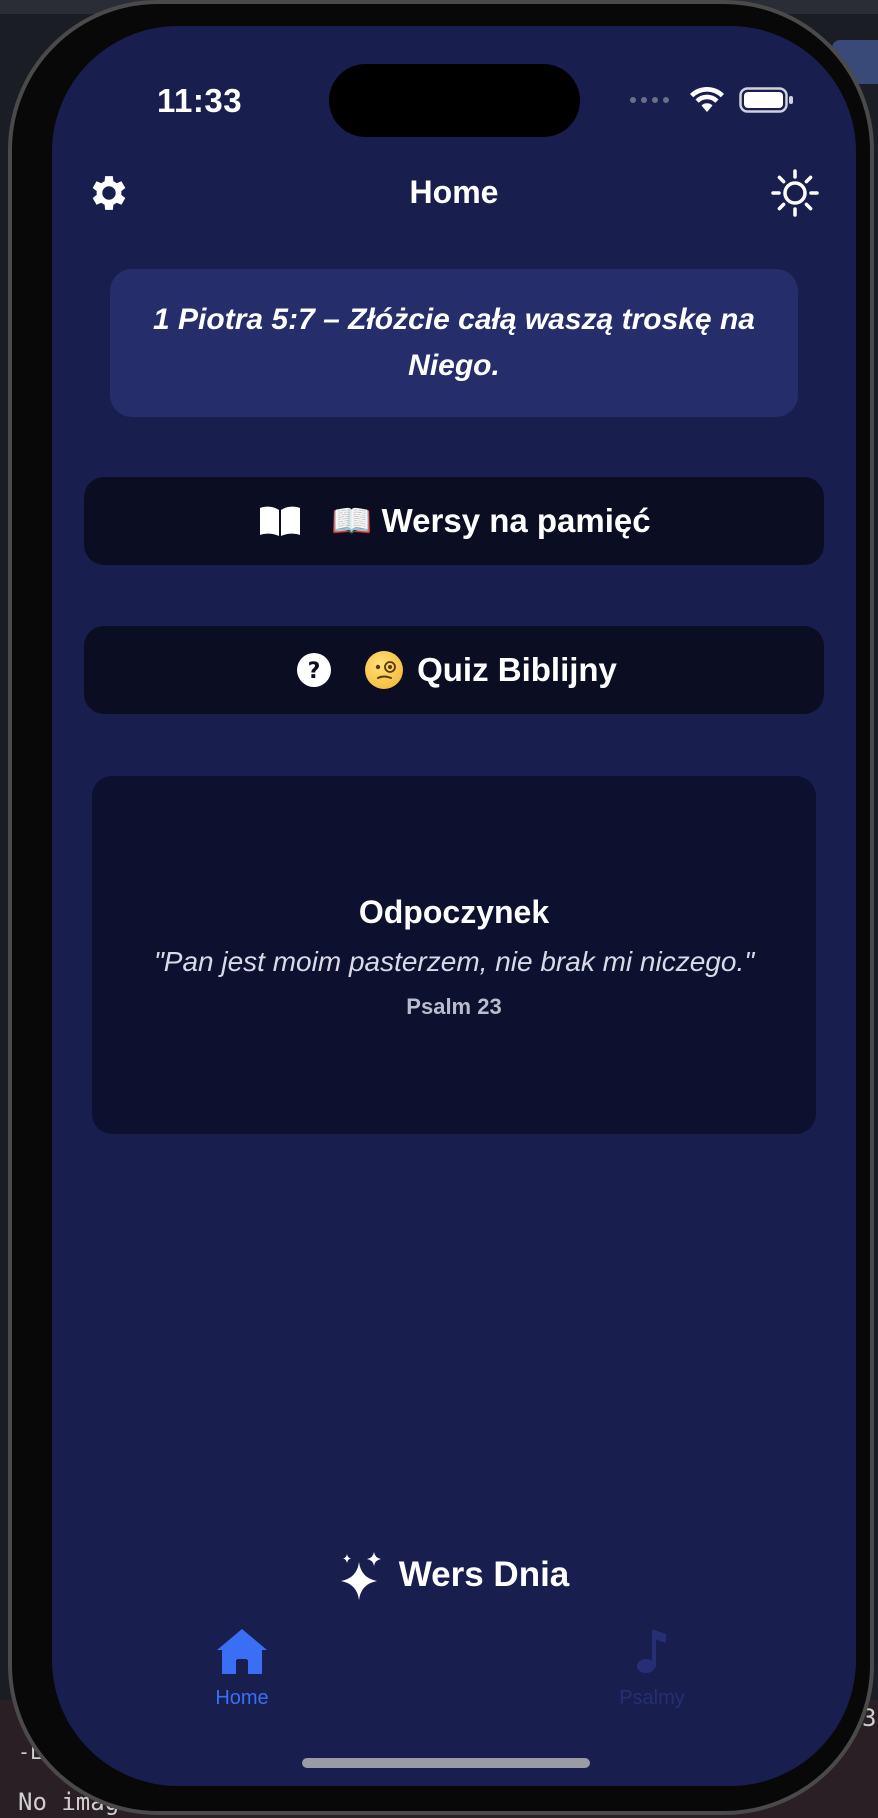  I want to click on status-icons, so click(712, 100).